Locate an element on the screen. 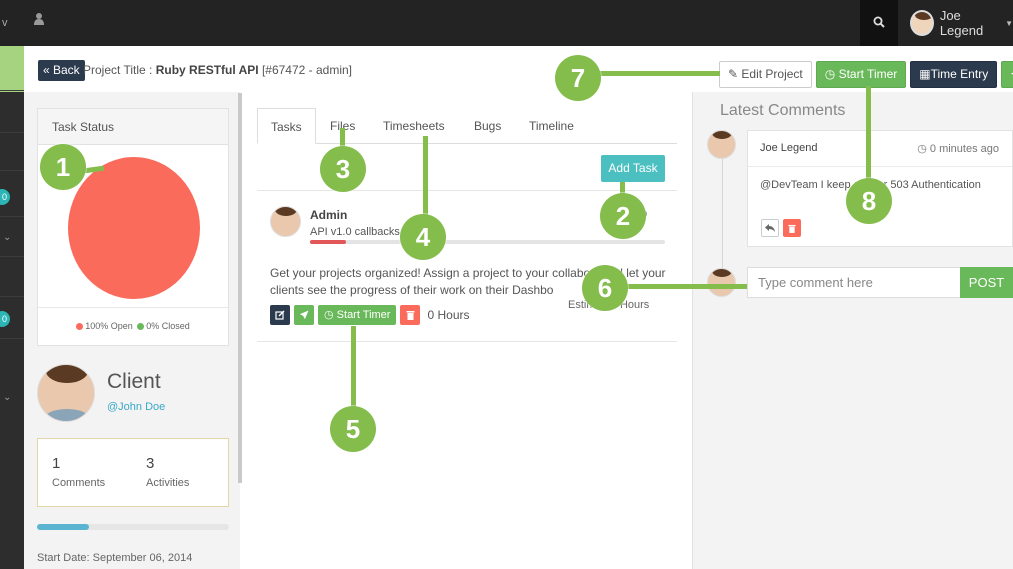 The image size is (1013, 569). client-avatar is located at coordinates (66, 393).